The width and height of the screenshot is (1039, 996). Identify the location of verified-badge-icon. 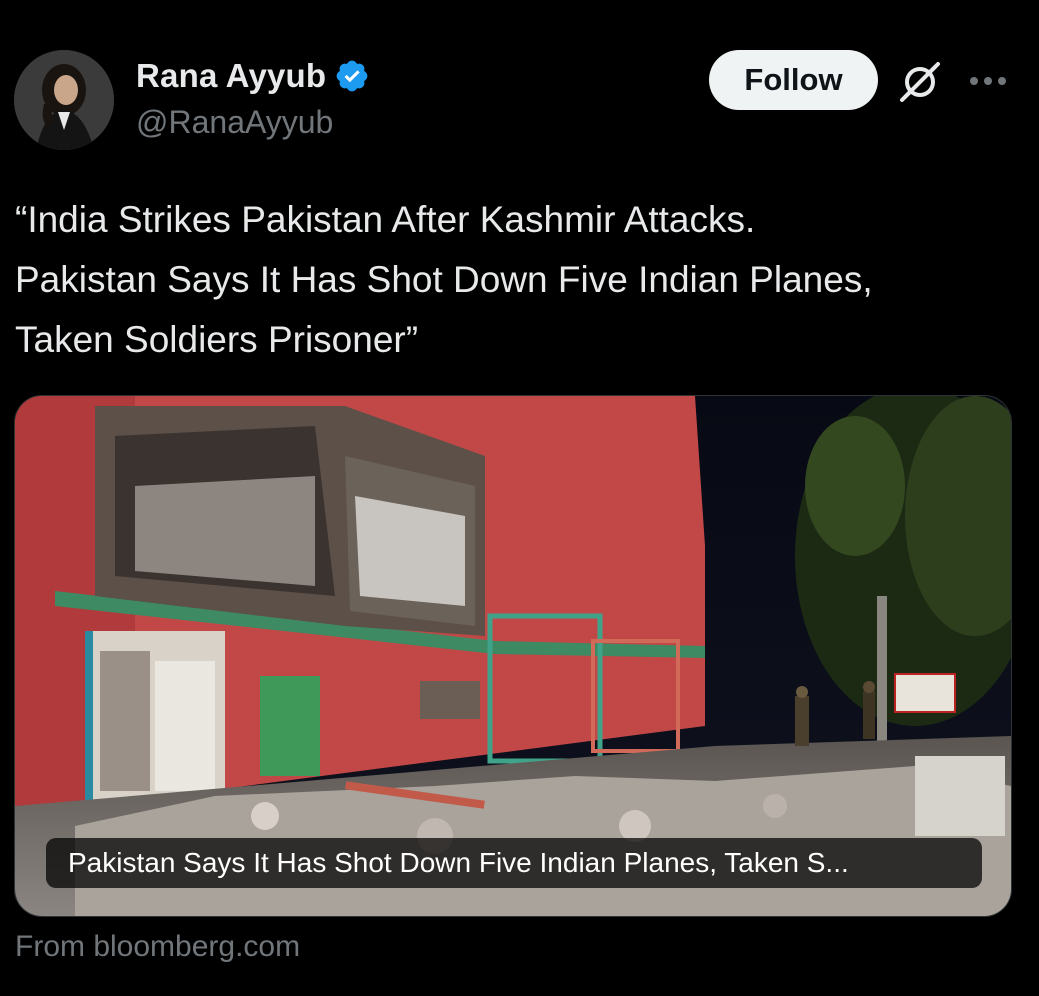
(352, 76).